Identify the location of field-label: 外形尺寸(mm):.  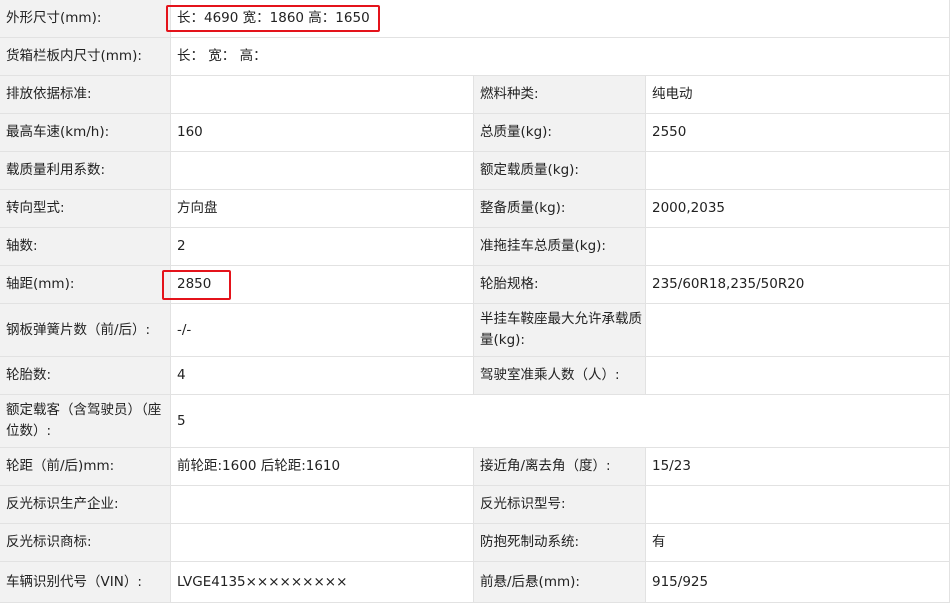
(85, 19).